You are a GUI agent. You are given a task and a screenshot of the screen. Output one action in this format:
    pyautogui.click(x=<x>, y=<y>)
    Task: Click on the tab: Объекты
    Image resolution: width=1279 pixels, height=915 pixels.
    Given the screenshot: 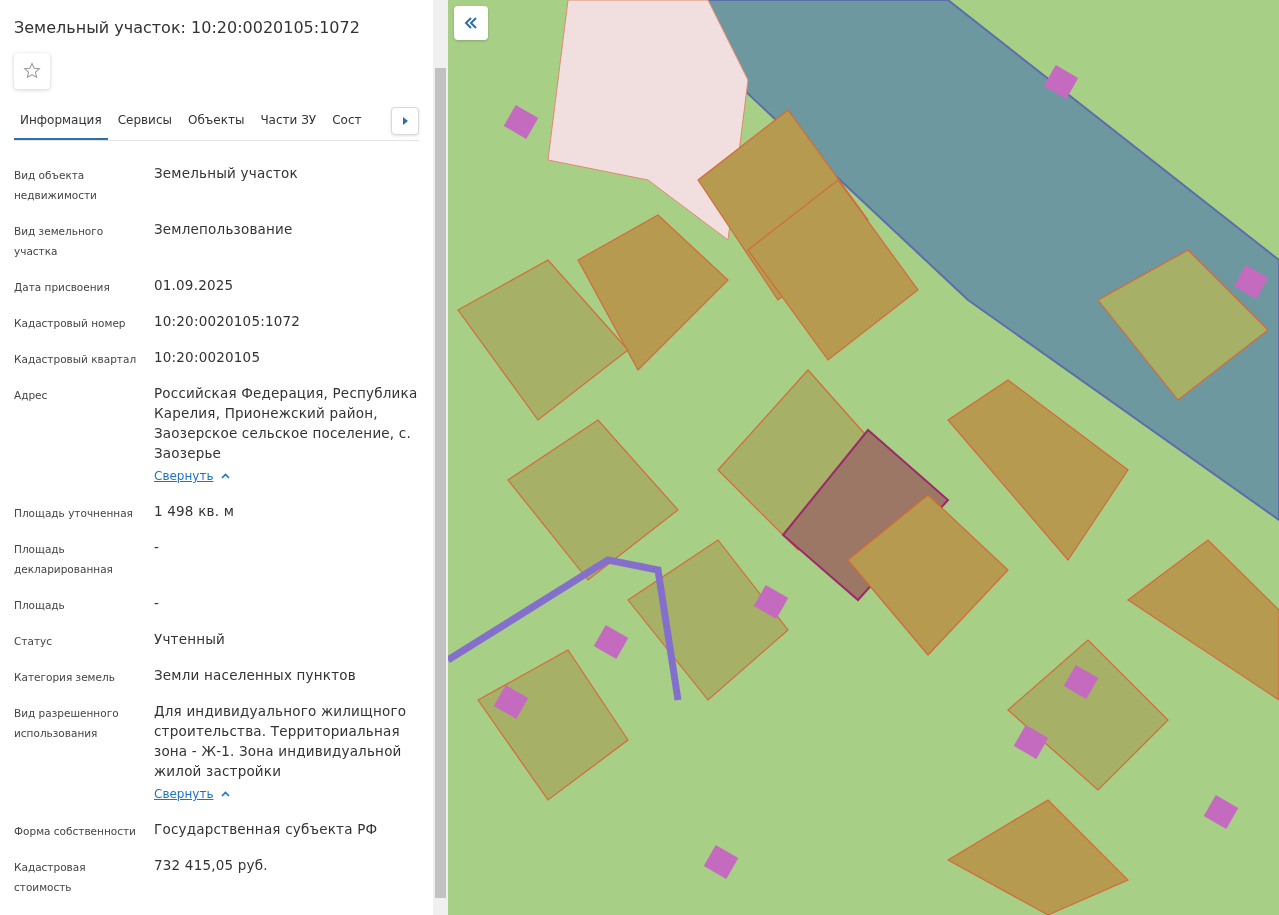 What is the action you would take?
    pyautogui.click(x=216, y=124)
    